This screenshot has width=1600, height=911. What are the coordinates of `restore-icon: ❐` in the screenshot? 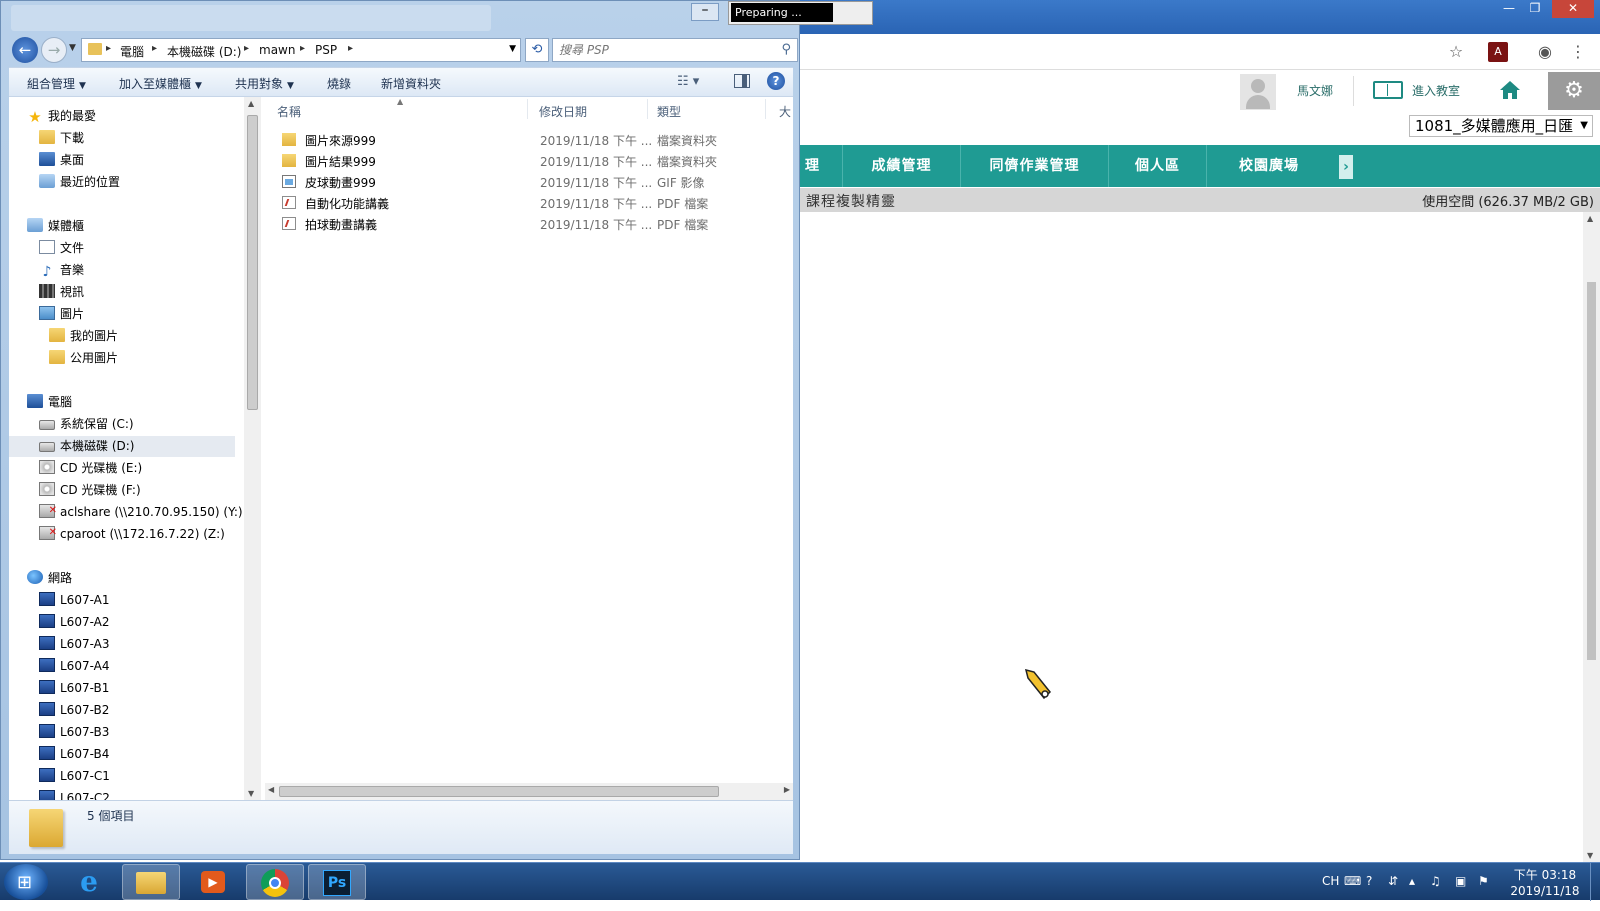 It's located at (1535, 9).